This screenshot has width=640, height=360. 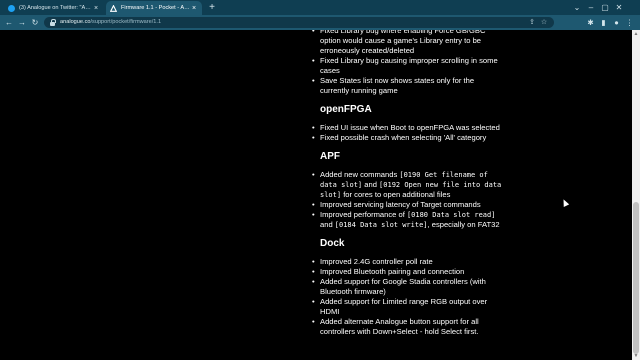 What do you see at coordinates (212, 7) in the screenshot?
I see `new-tab-button: +` at bounding box center [212, 7].